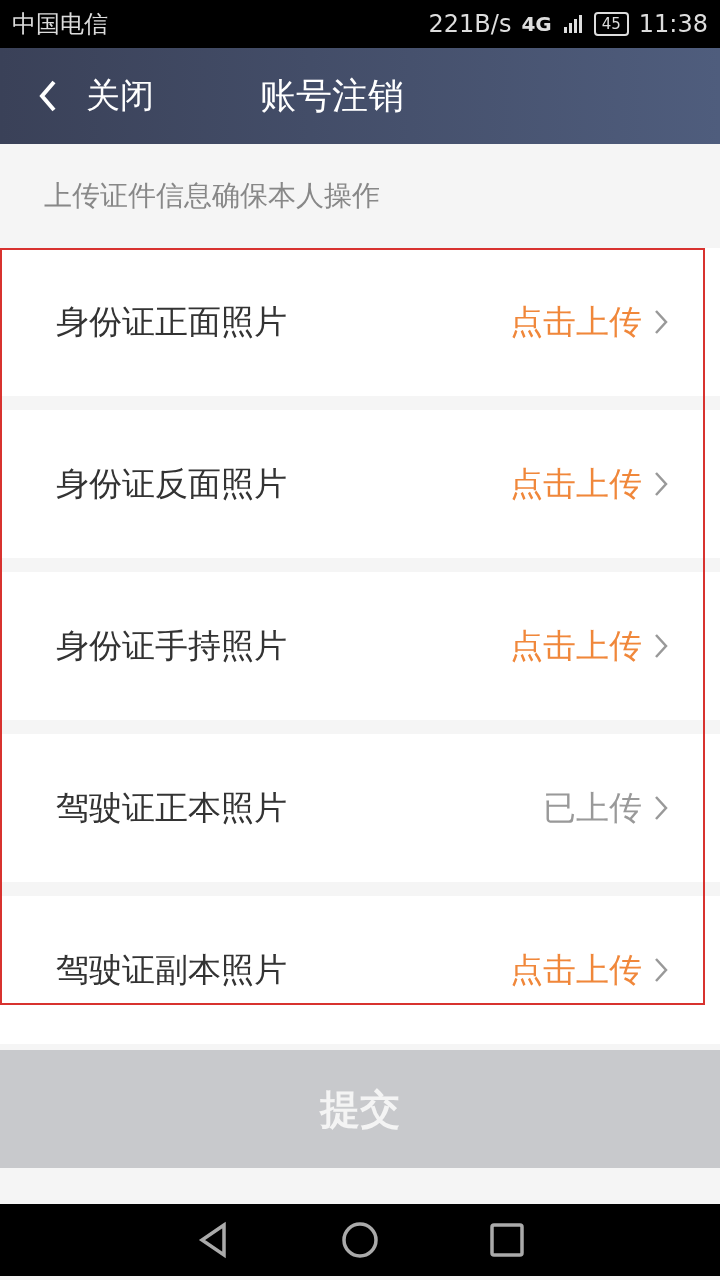 This screenshot has height=1280, width=720. I want to click on row-label: 身份证正面照片, so click(172, 321).